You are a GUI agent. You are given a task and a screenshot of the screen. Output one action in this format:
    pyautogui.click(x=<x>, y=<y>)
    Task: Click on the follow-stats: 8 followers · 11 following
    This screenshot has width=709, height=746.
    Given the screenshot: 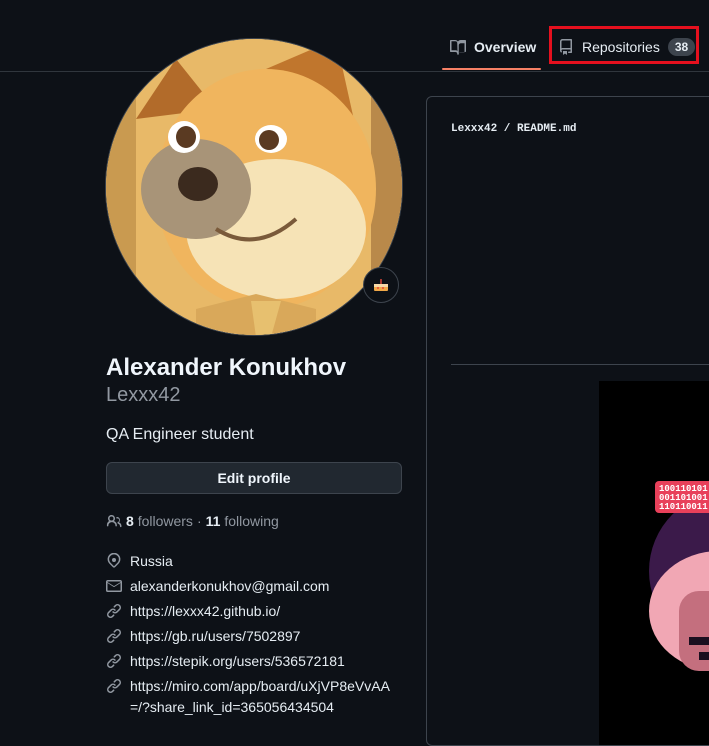 What is the action you would take?
    pyautogui.click(x=192, y=521)
    